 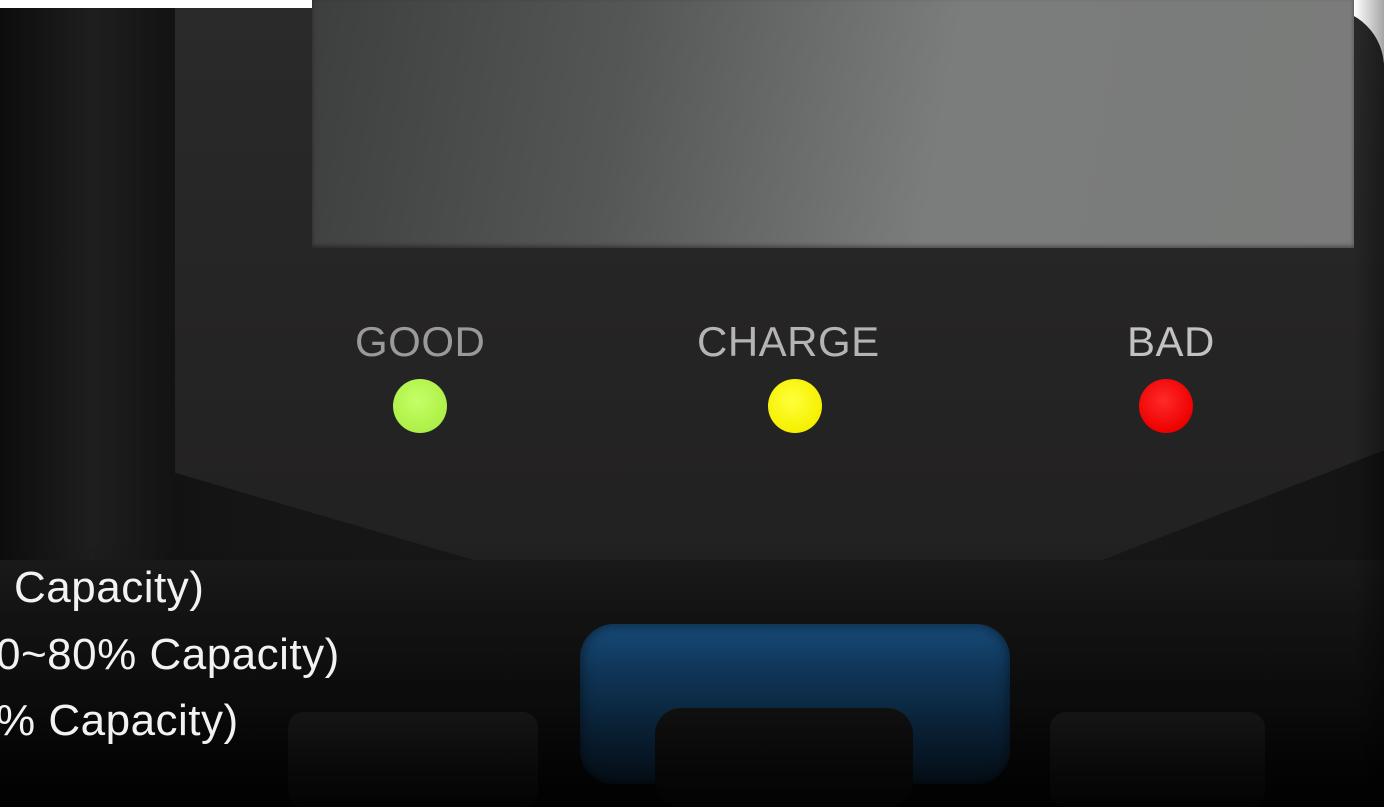 What do you see at coordinates (413, 759) in the screenshot?
I see `left-button` at bounding box center [413, 759].